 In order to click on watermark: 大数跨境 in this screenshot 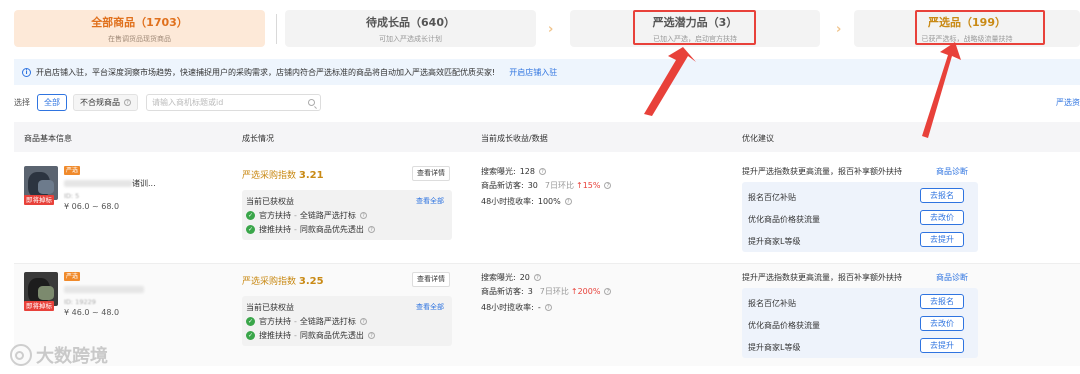, I will do `click(59, 355)`.